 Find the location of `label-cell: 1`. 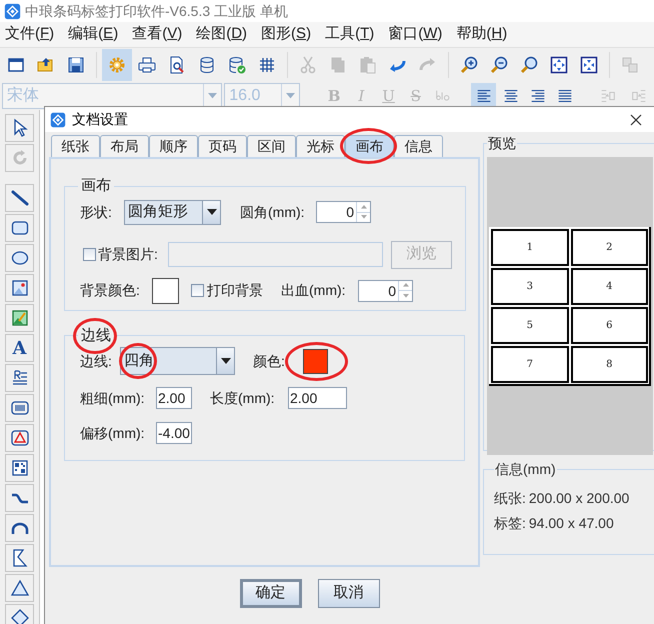

label-cell: 1 is located at coordinates (529, 247).